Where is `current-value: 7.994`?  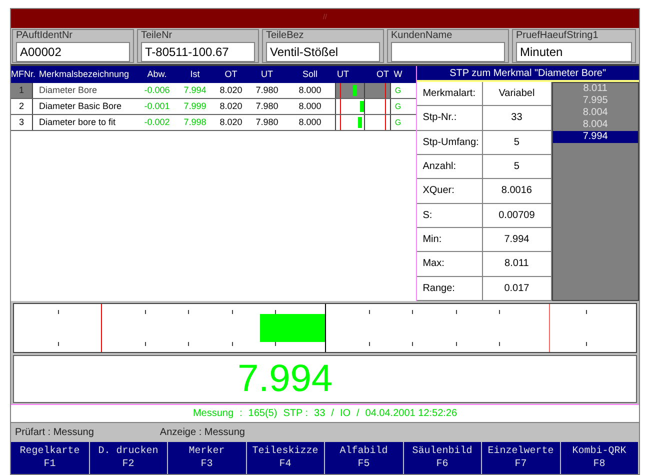 current-value: 7.994 is located at coordinates (285, 379).